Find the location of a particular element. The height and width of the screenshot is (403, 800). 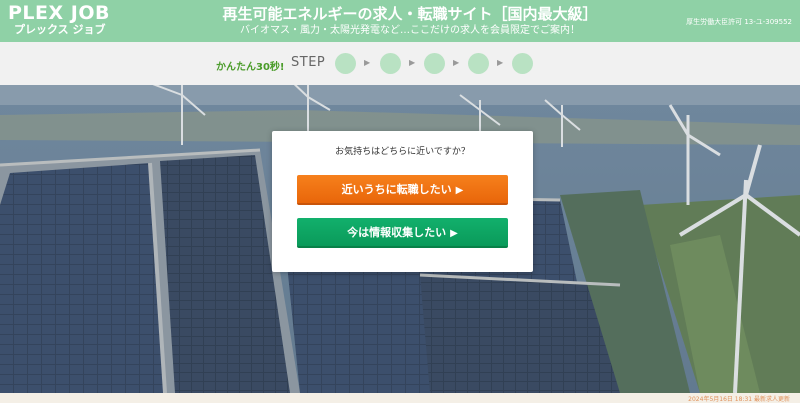

step-bar: かんたん30秒! STEP ▶ ▶ ▶ ▶ is located at coordinates (400, 63).